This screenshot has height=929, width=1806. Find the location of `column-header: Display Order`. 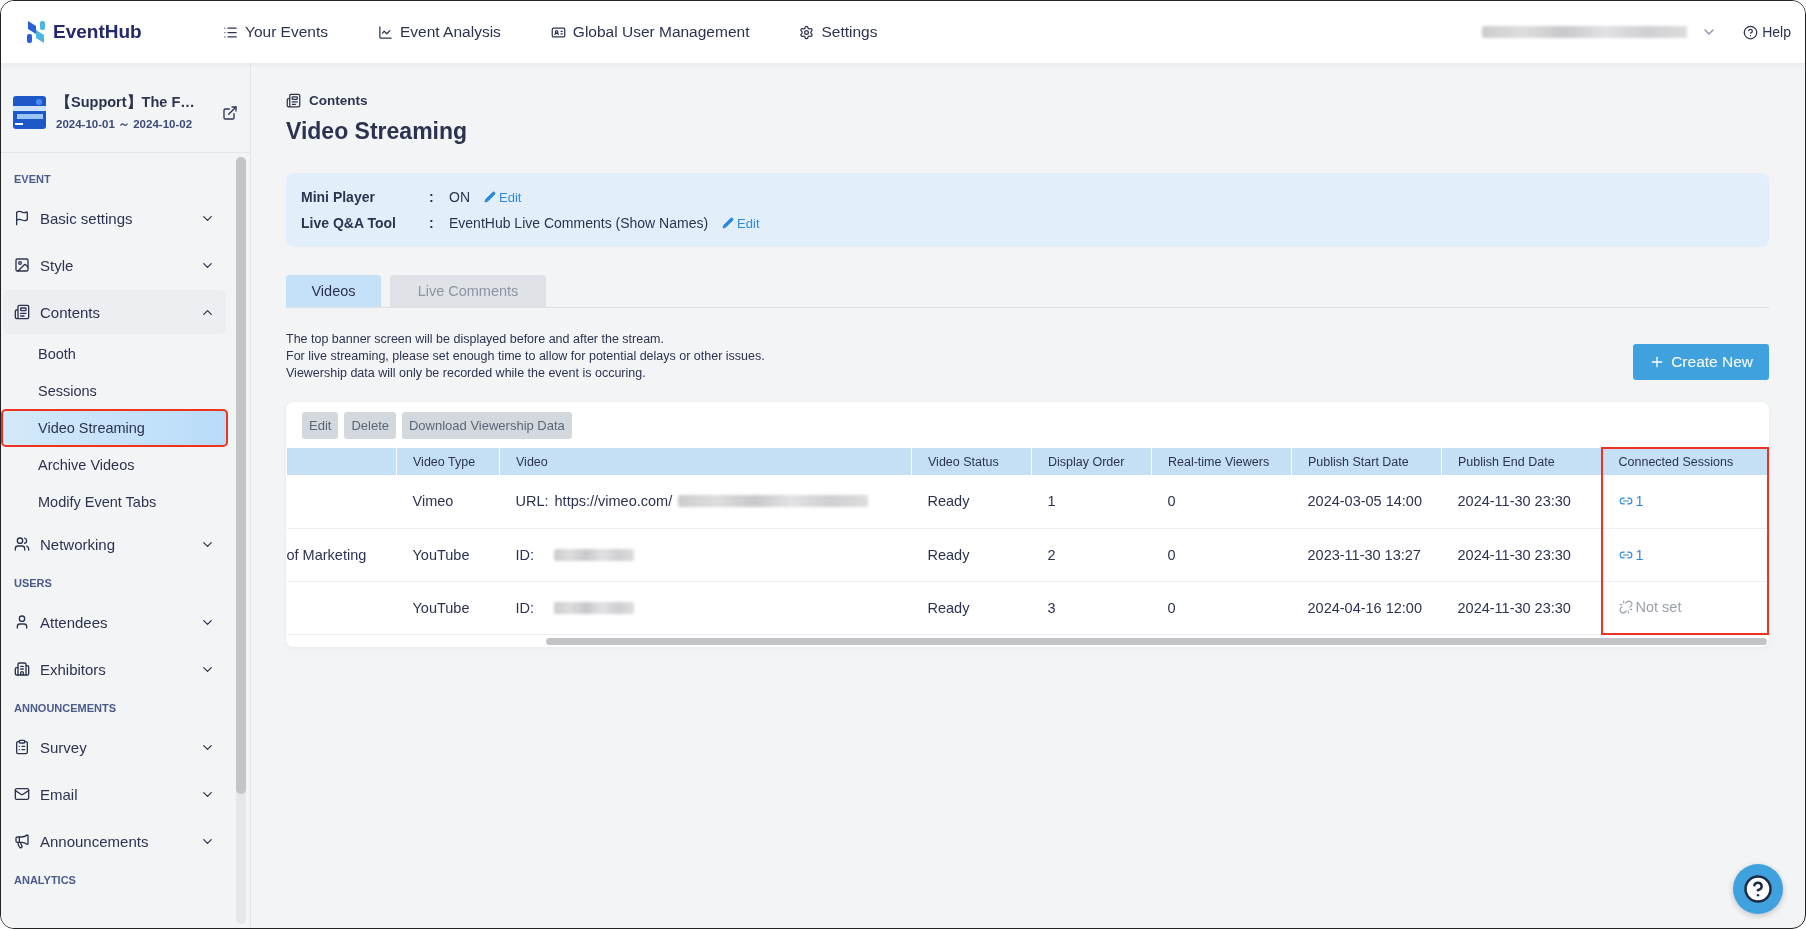

column-header: Display Order is located at coordinates (1091, 461).